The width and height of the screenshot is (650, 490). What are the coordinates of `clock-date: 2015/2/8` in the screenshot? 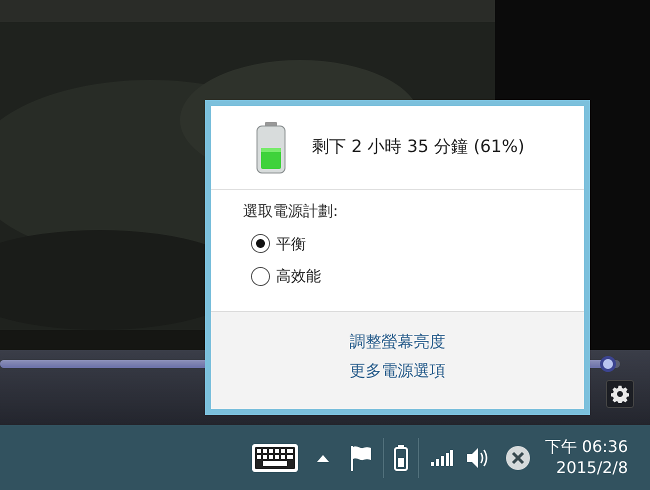 It's located at (586, 468).